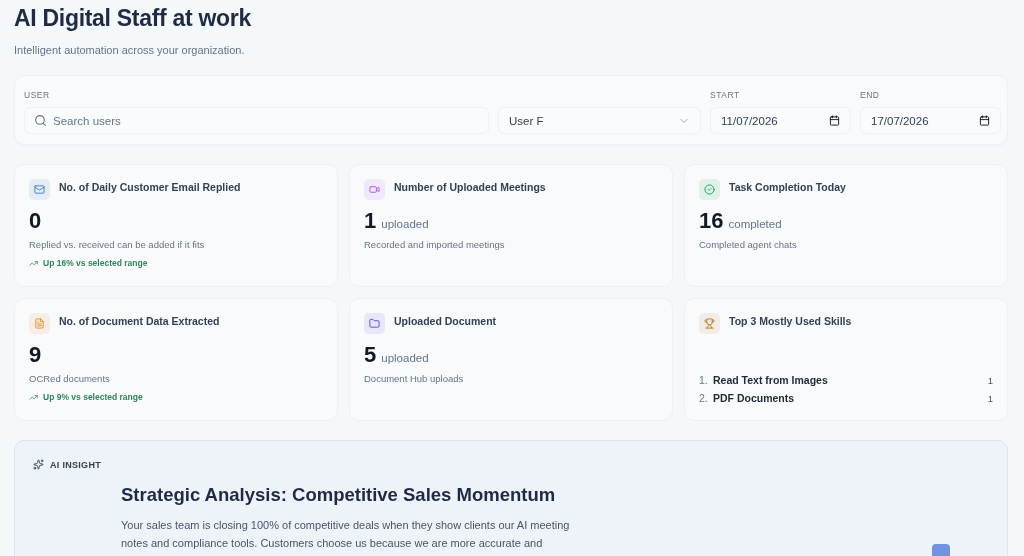 Image resolution: width=1024 pixels, height=556 pixels. I want to click on insight-title: Strategic Analysis: Competitive Sales Momentum, so click(339, 495).